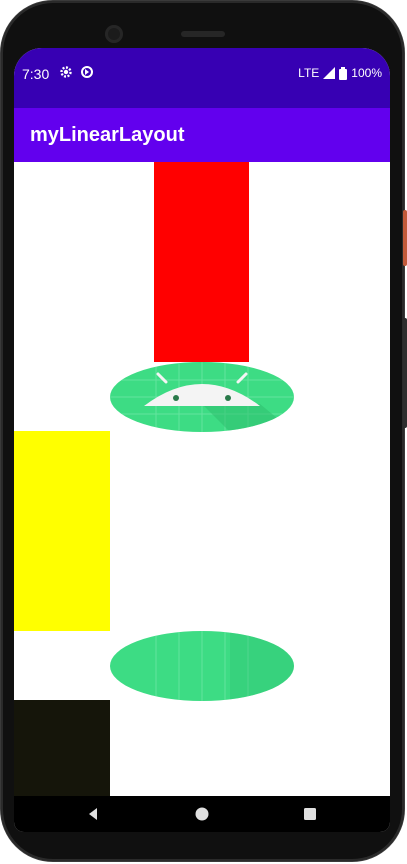 This screenshot has height=864, width=407. I want to click on battery-icon, so click(343, 73).